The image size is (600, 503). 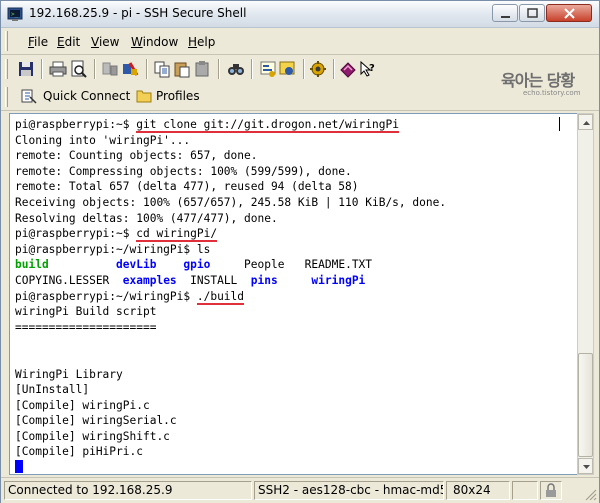 I want to click on maximize-button, so click(x=532, y=13).